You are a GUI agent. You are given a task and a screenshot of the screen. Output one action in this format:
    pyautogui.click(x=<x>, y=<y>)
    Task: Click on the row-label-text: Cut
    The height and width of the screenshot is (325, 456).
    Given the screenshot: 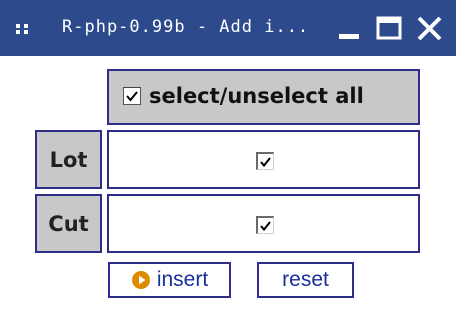 What is the action you would take?
    pyautogui.click(x=68, y=224)
    